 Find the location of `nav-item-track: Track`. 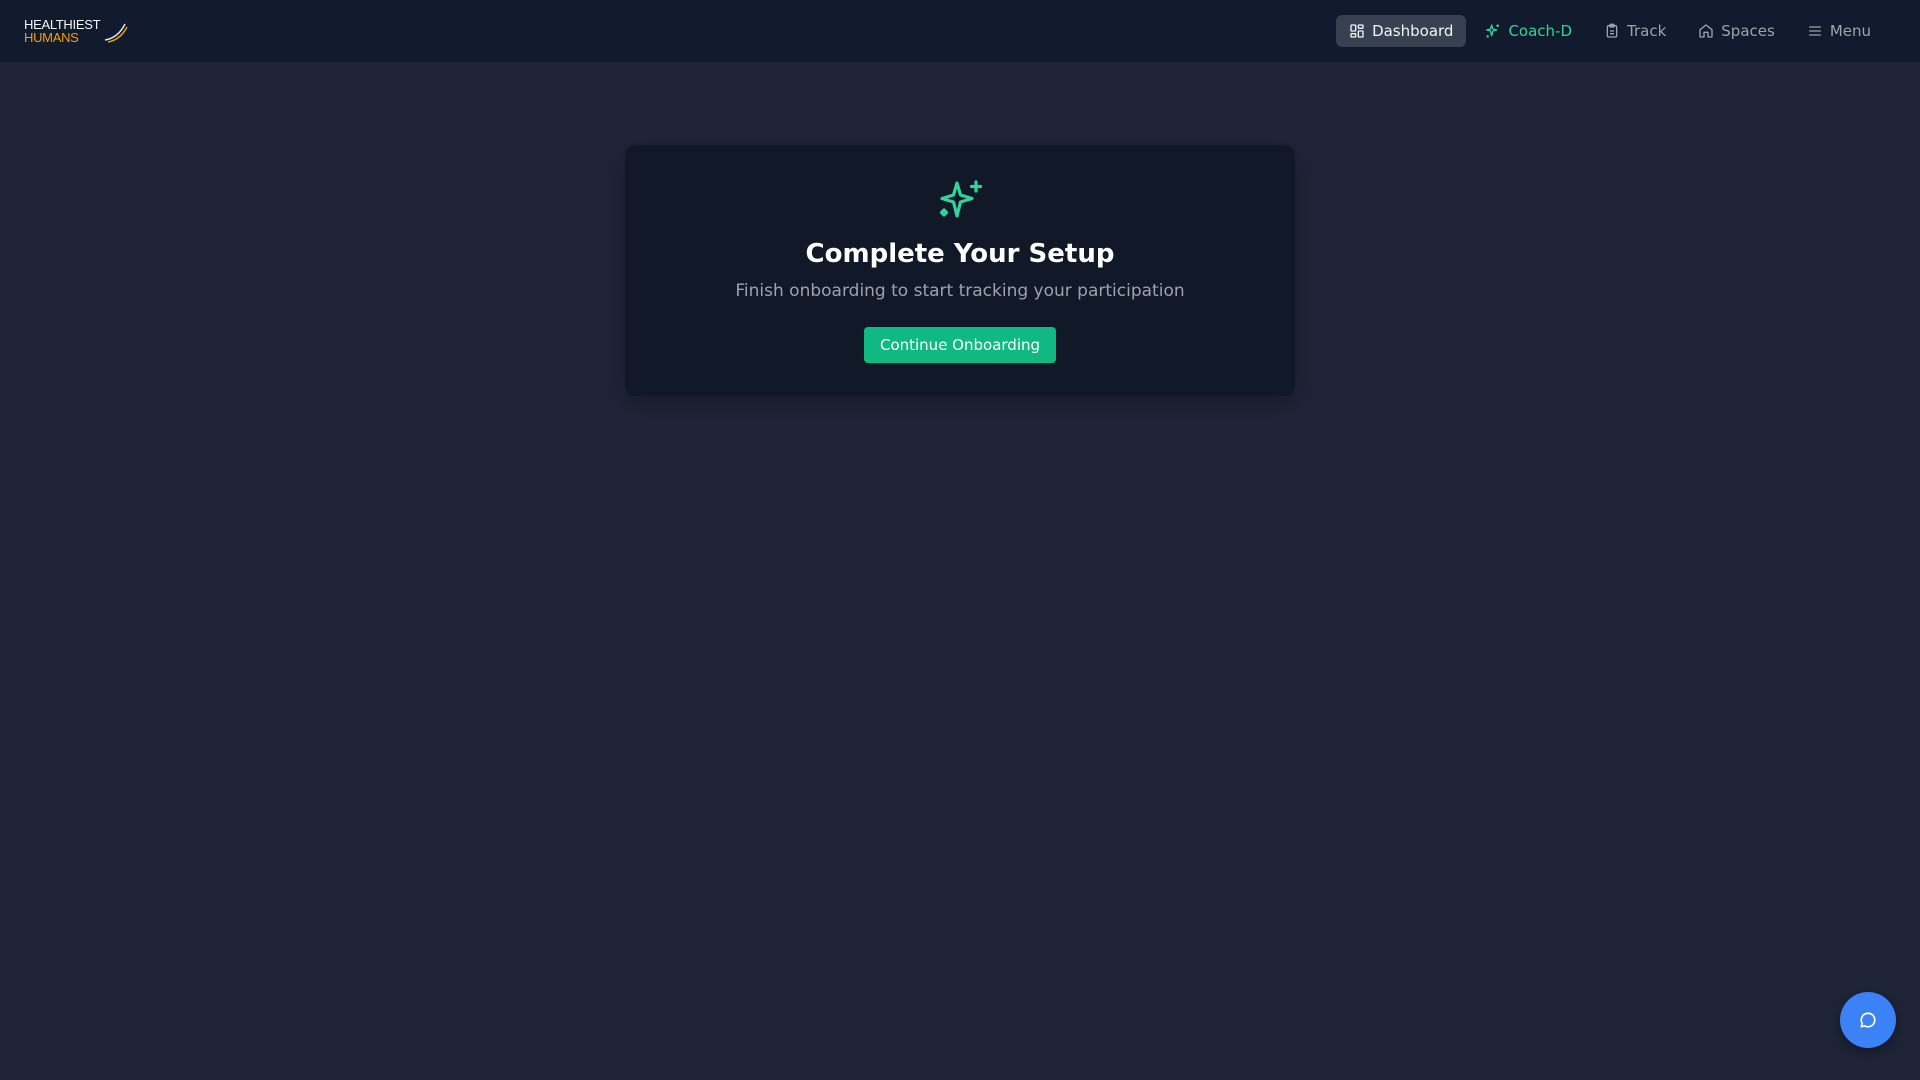

nav-item-track: Track is located at coordinates (1635, 31).